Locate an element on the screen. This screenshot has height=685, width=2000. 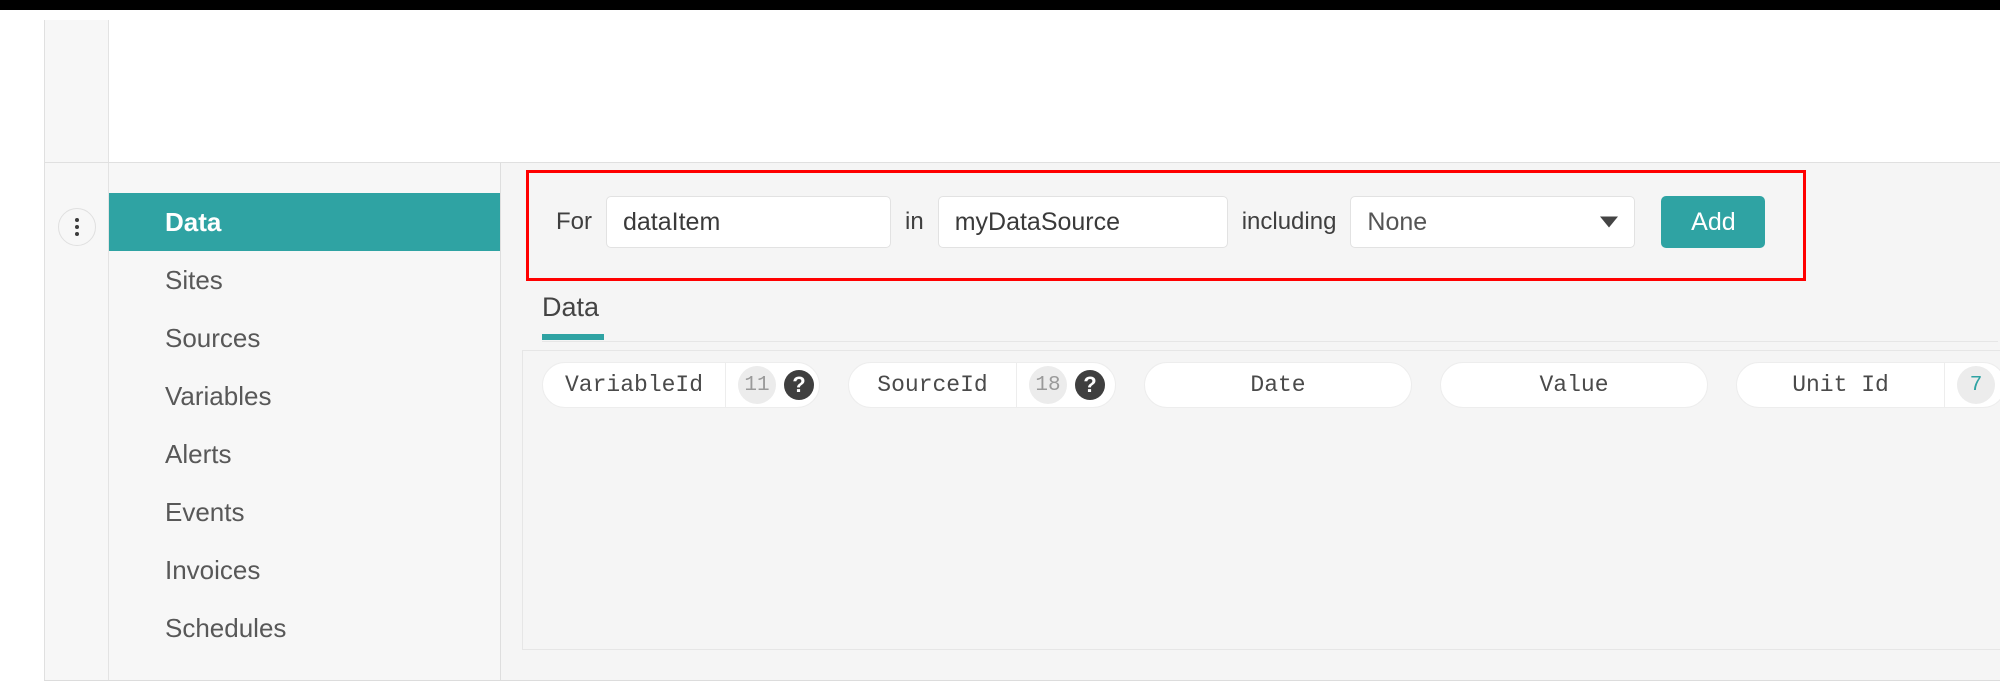
sidebar-item-label: Alerts is located at coordinates (198, 453).